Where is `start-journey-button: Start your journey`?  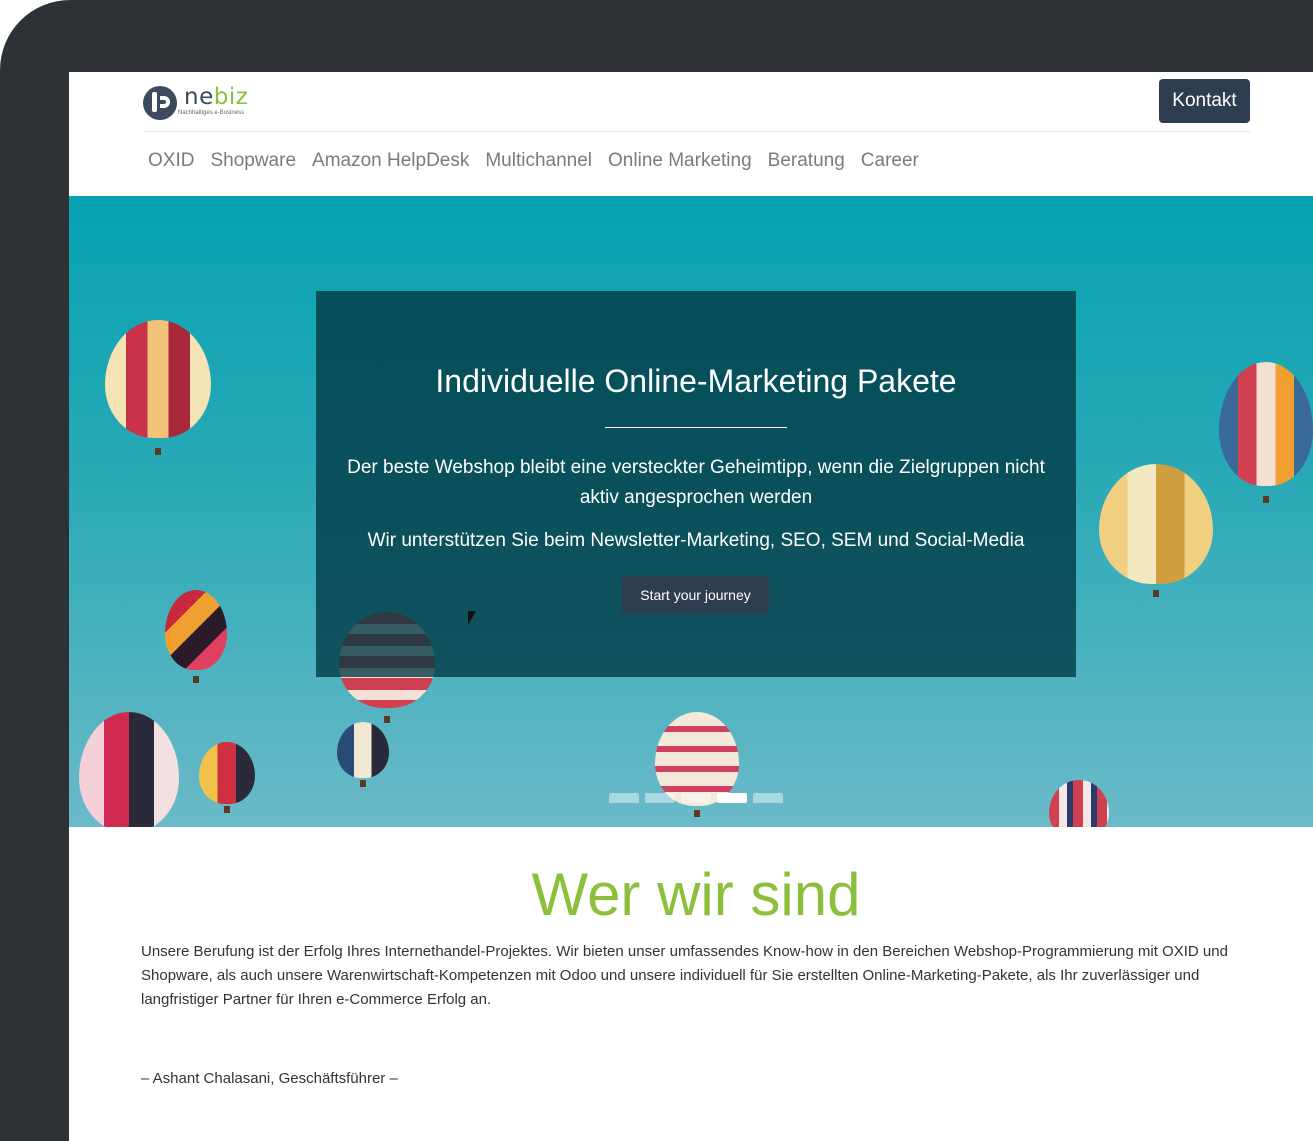
start-journey-button: Start your journey is located at coordinates (695, 595).